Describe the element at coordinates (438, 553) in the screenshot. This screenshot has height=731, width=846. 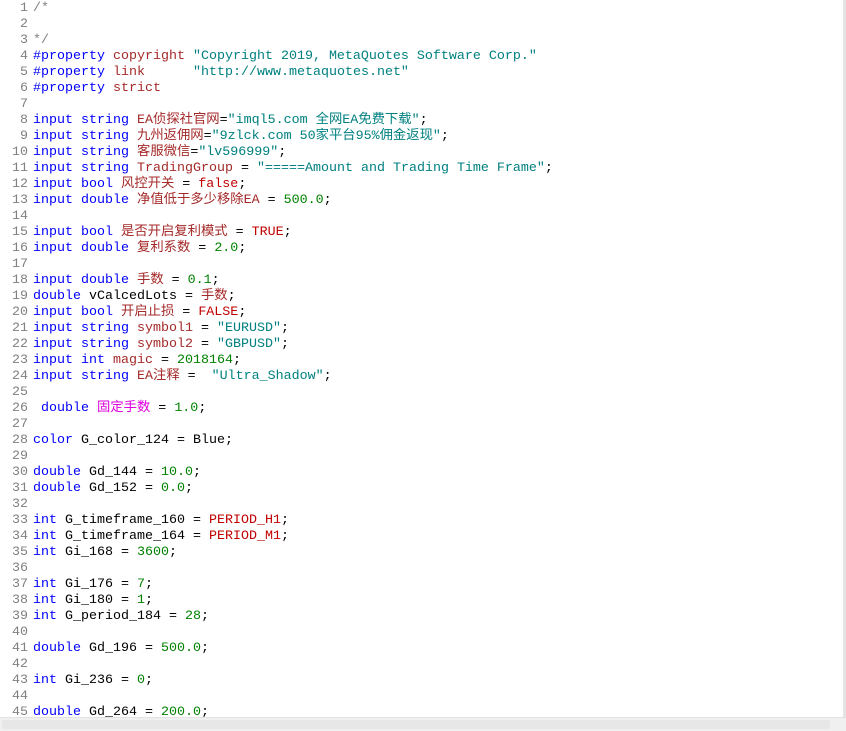
I see `code-line: int Gi_168 = 3600;` at that location.